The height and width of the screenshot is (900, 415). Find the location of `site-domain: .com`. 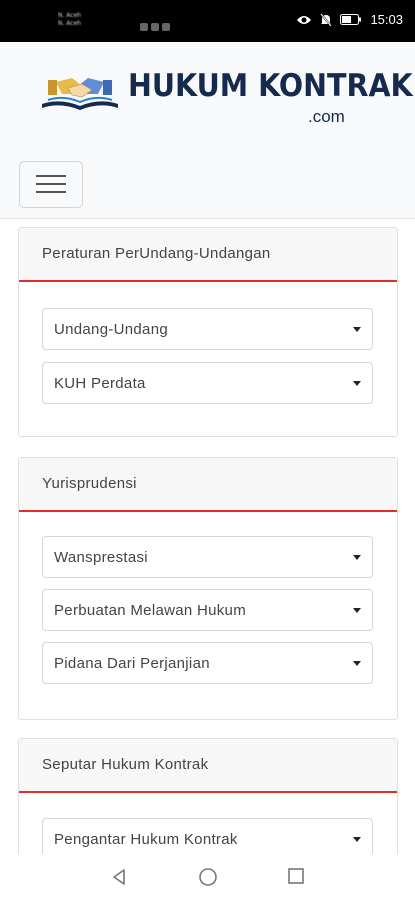

site-domain: .com is located at coordinates (326, 116).